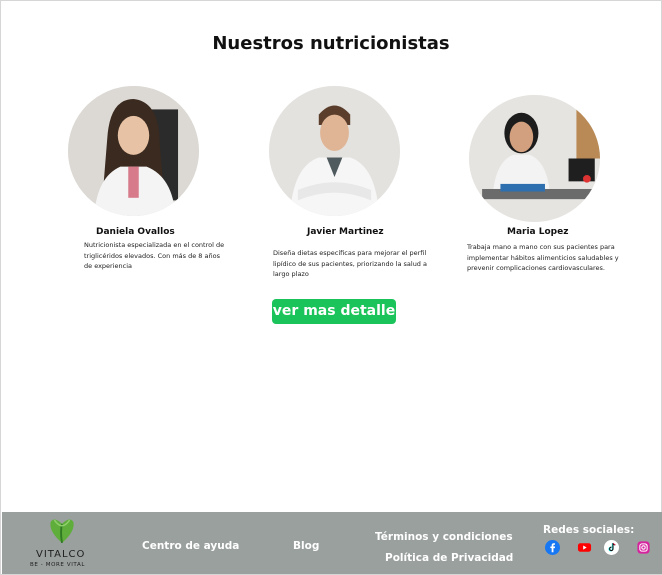 The height and width of the screenshot is (575, 662). What do you see at coordinates (190, 546) in the screenshot?
I see `help-center-link: Centro de ayuda` at bounding box center [190, 546].